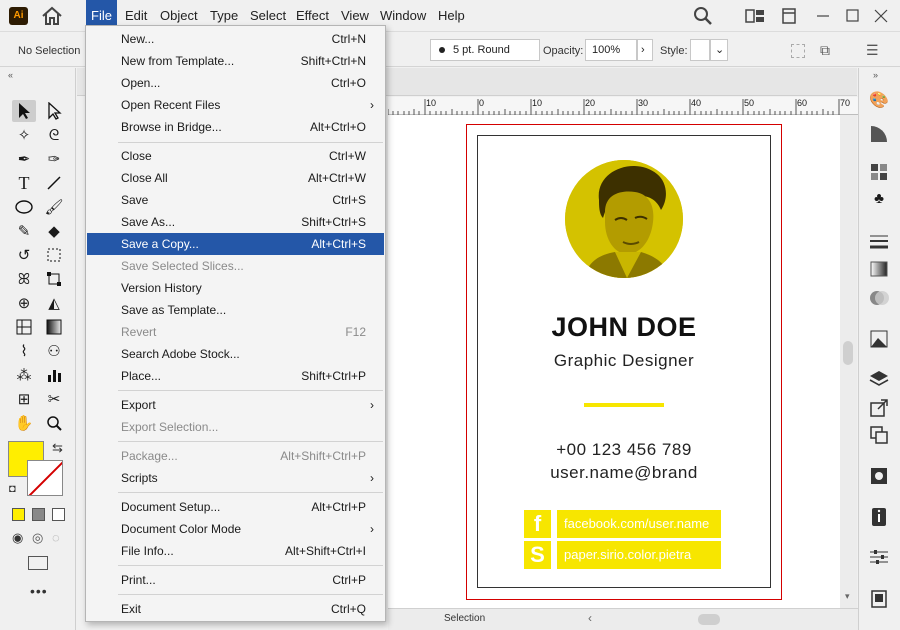  Describe the element at coordinates (235, 83) in the screenshot. I see `menu-item-open: Open... Ctrl+O` at that location.